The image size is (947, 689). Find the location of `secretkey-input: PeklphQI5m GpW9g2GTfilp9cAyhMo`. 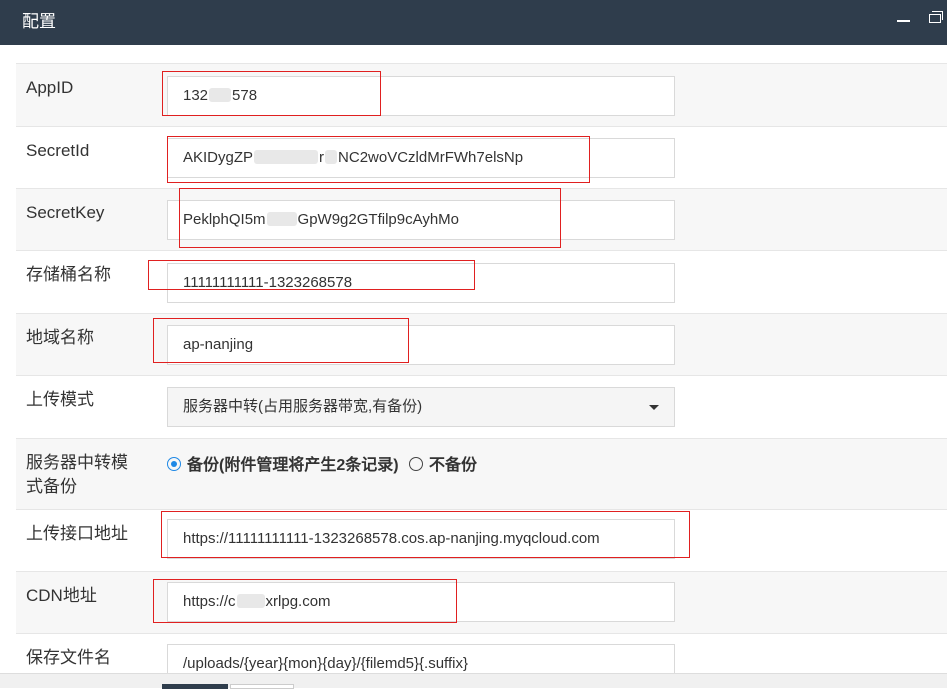

secretkey-input: PeklphQI5m GpW9g2GTfilp9cAyhMo is located at coordinates (421, 220).